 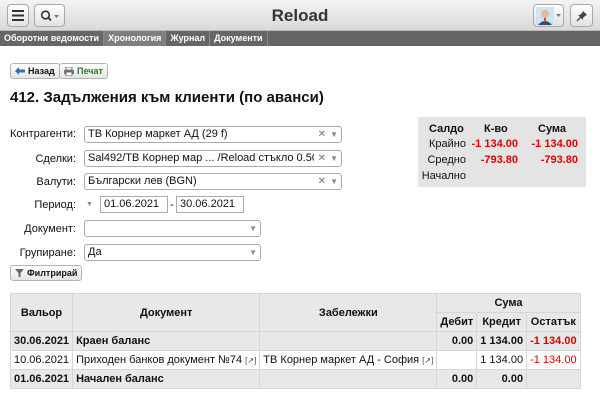 I want to click on menu-button, so click(x=18, y=15).